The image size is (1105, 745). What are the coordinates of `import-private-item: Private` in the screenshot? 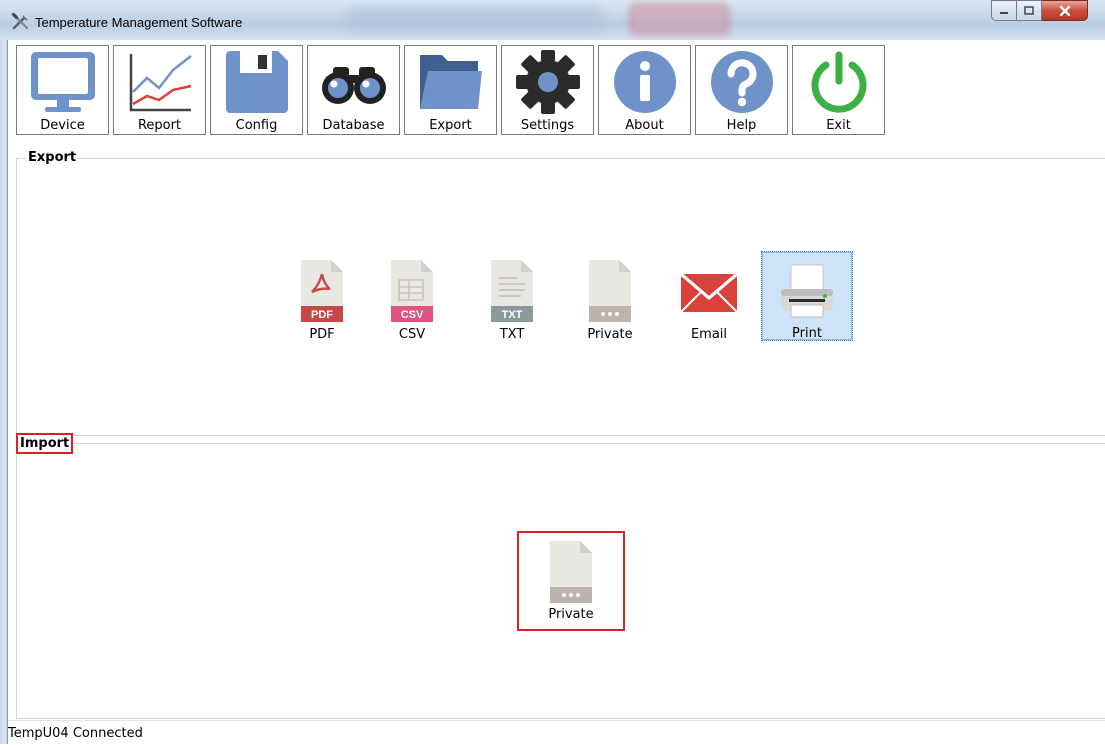 It's located at (571, 581).